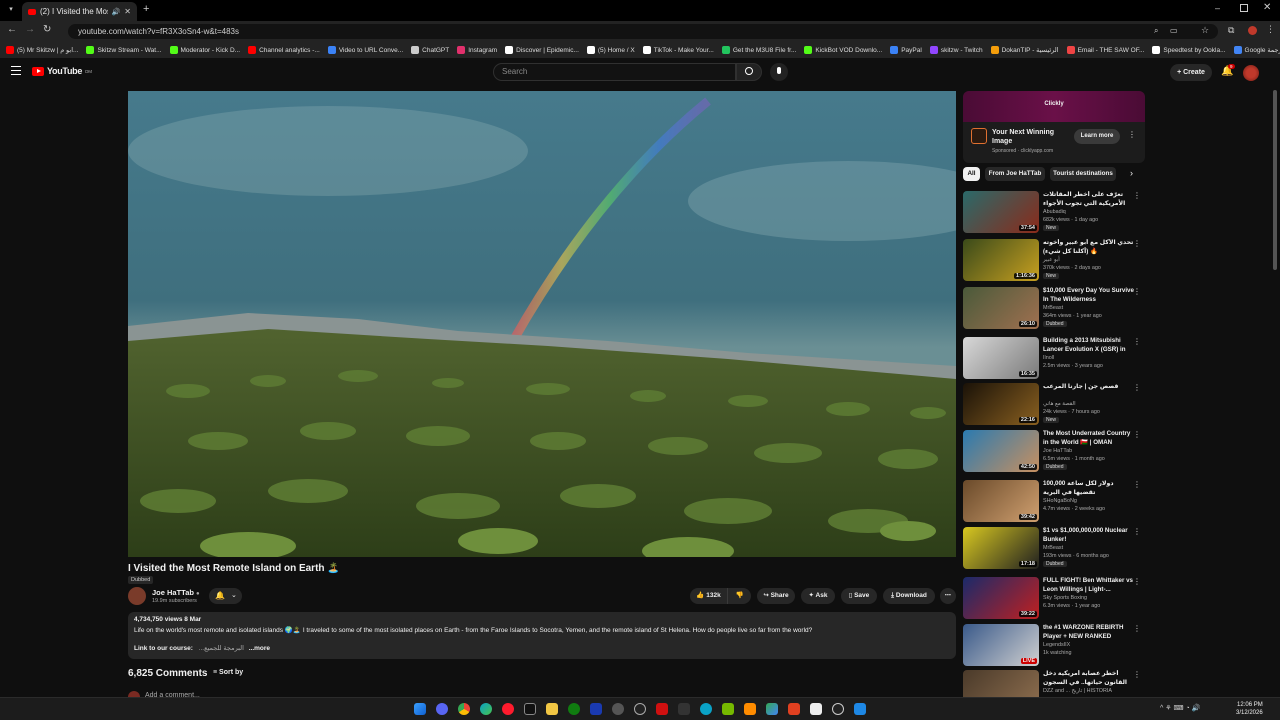  Describe the element at coordinates (62, 71) in the screenshot. I see `youtube-logo: YouTube DM` at that location.